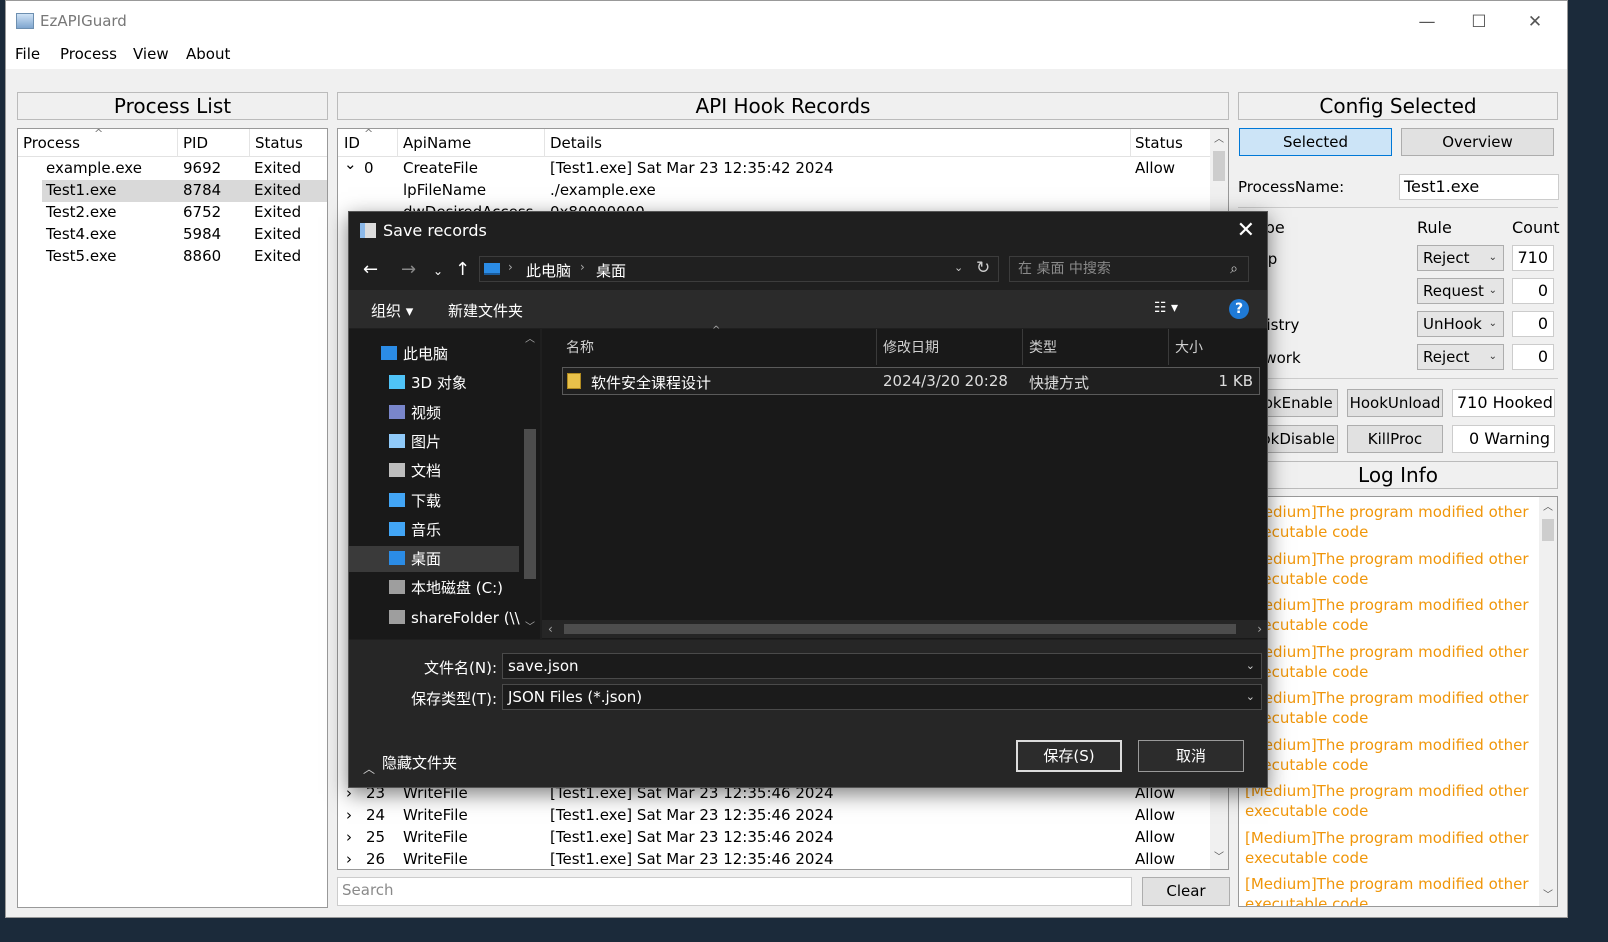 This screenshot has width=1608, height=942. I want to click on hscroll-thumb, so click(900, 629).